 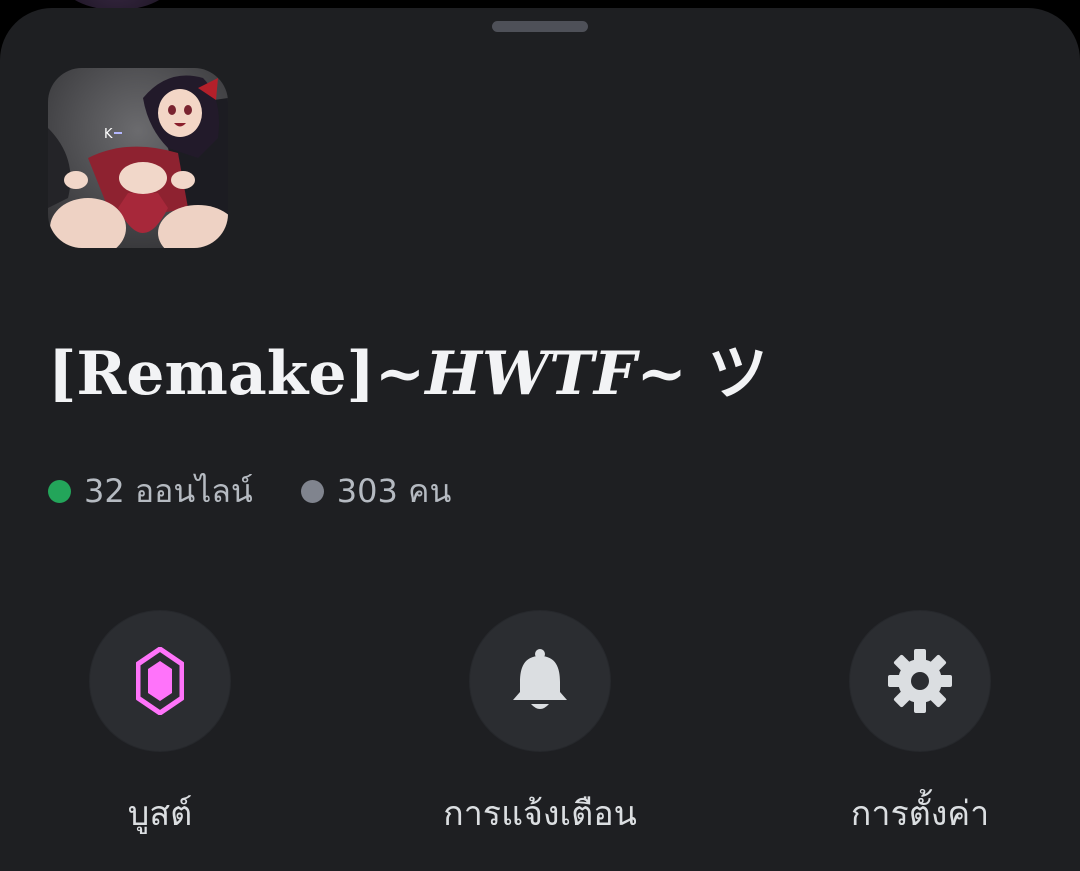 What do you see at coordinates (168, 490) in the screenshot?
I see `online-count-text: 32 ออนไลน์` at bounding box center [168, 490].